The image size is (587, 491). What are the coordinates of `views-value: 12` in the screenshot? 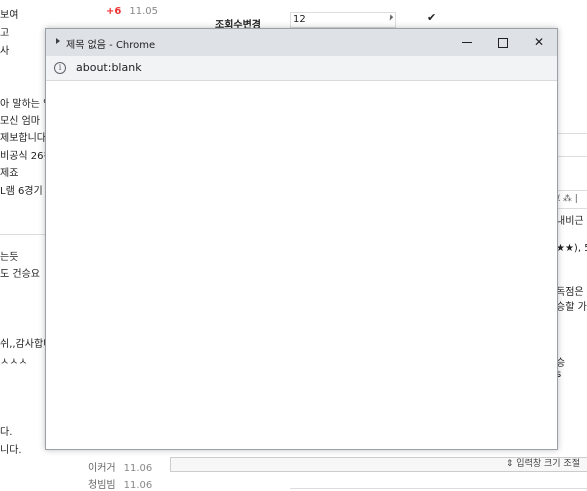 It's located at (299, 19).